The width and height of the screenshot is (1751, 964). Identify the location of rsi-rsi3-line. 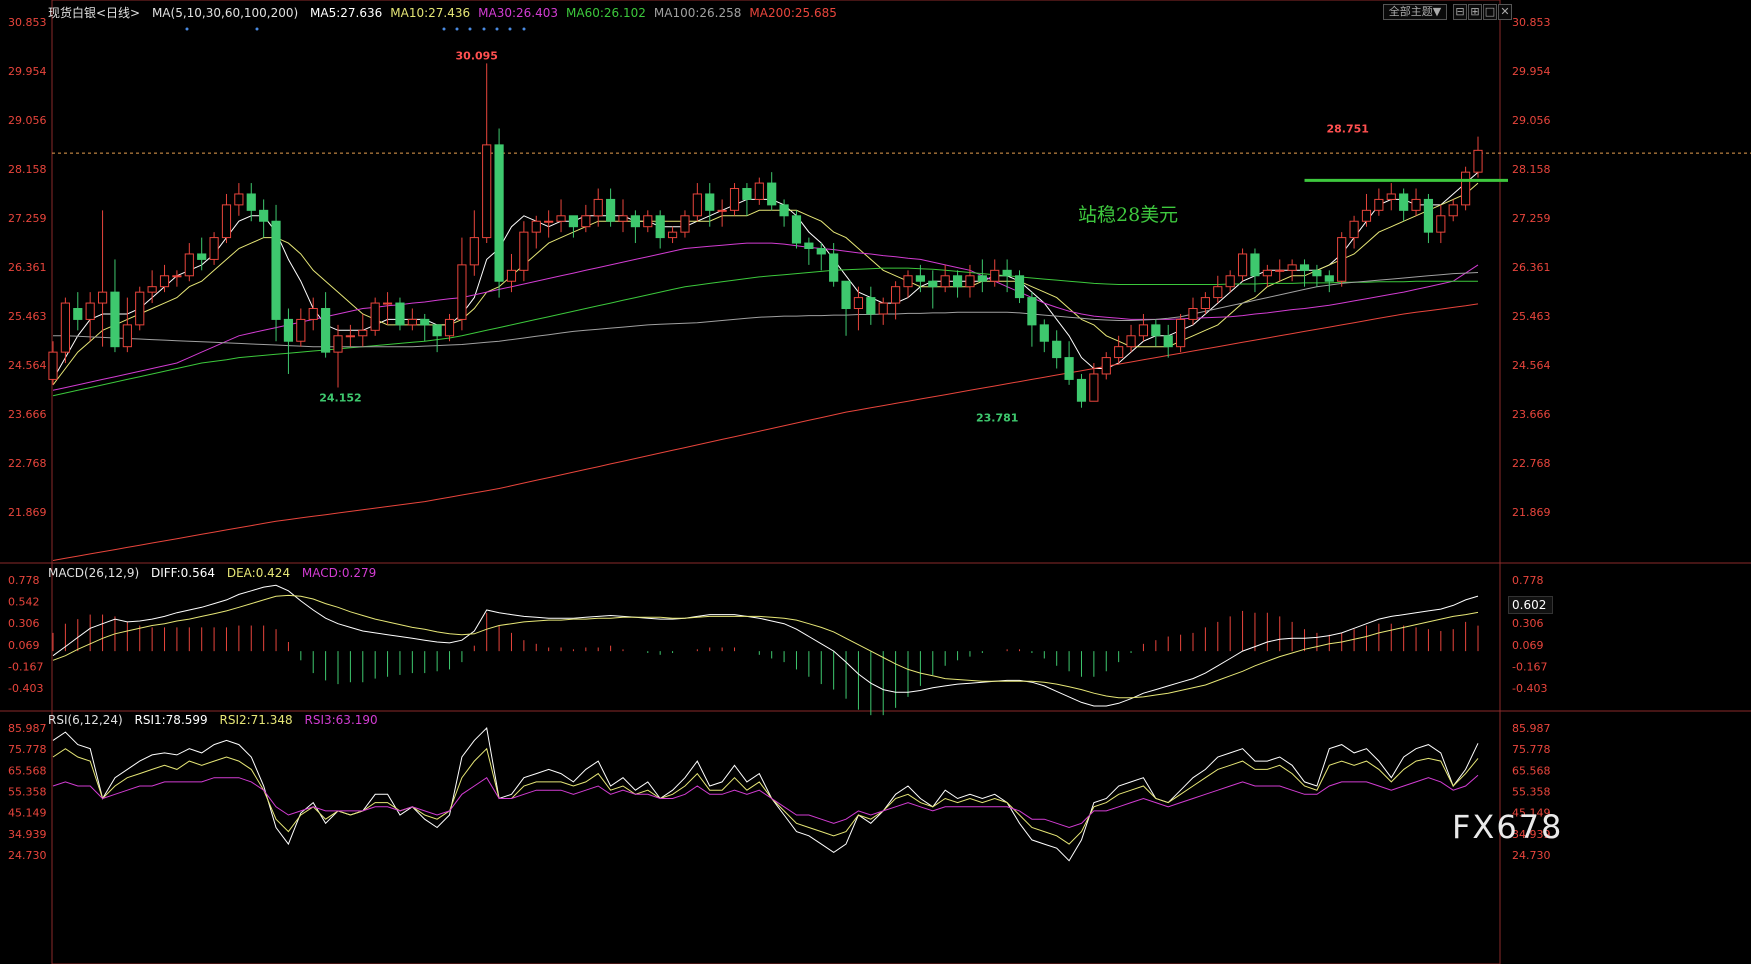
(765, 801).